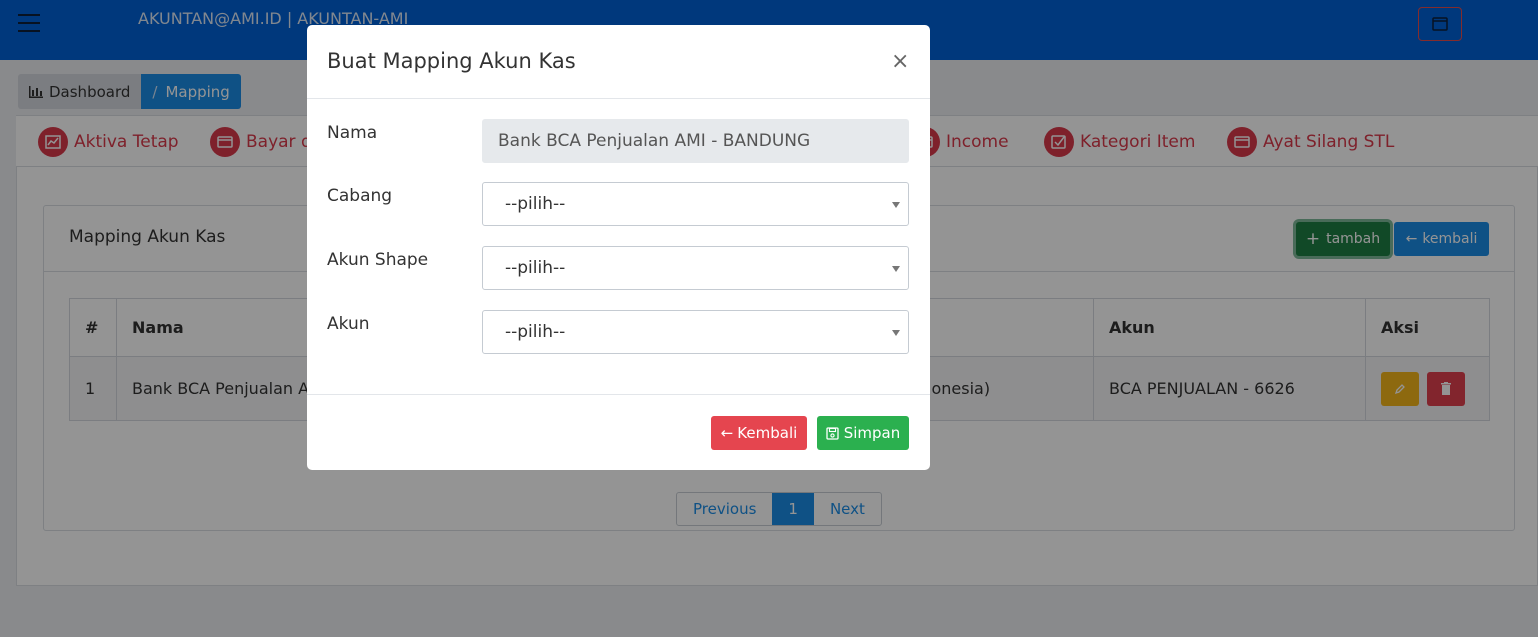 This screenshot has height=637, width=1538. Describe the element at coordinates (451, 61) in the screenshot. I see `modal-title: Buat Mapping Akun Kas` at that location.